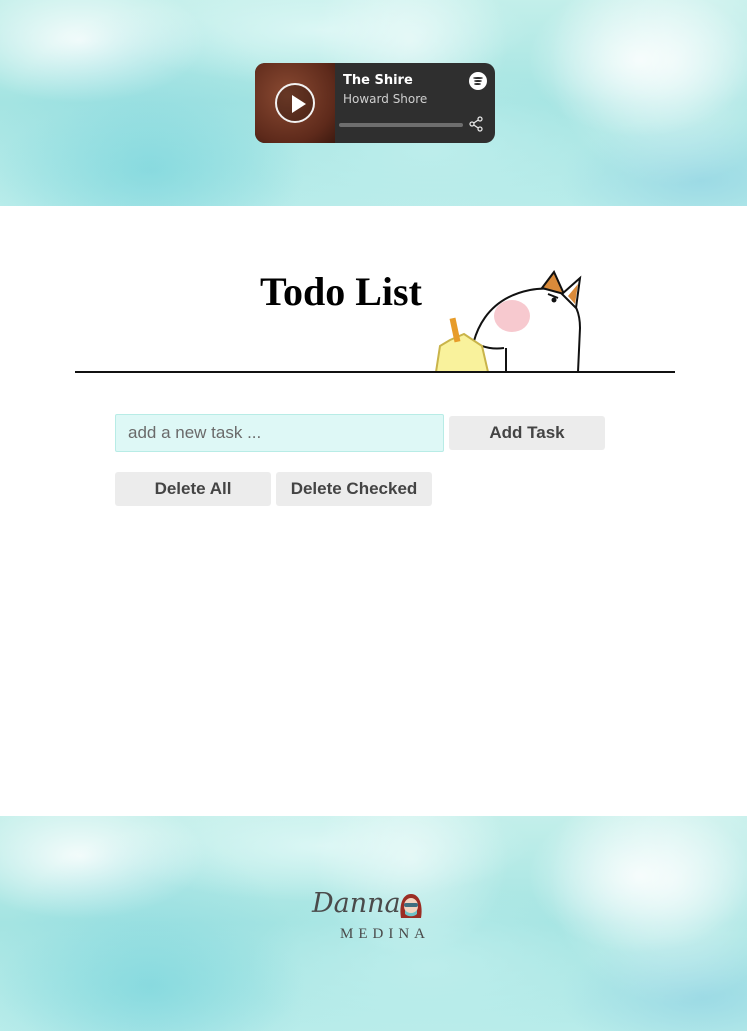 The width and height of the screenshot is (747, 1031). What do you see at coordinates (375, 372) in the screenshot?
I see `title-divider` at bounding box center [375, 372].